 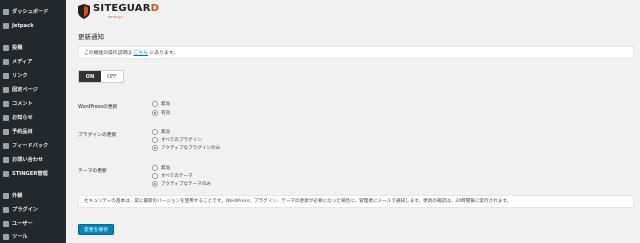 What do you see at coordinates (181, 183) in the screenshot?
I see `theme-option-active: アクティブなテーマのみ` at bounding box center [181, 183].